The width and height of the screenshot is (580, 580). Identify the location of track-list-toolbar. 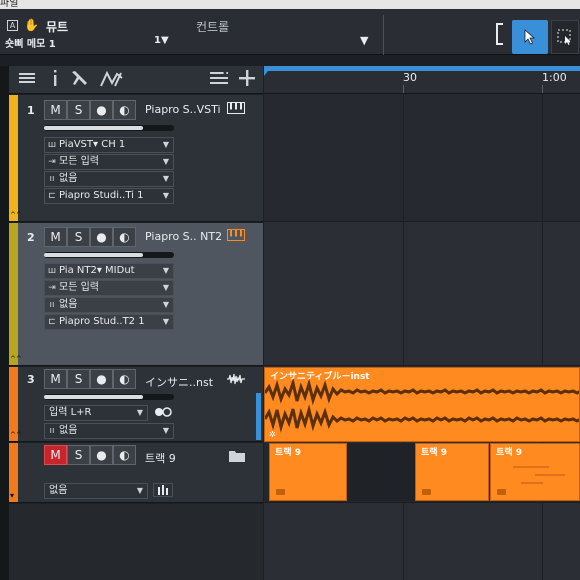
(136, 80).